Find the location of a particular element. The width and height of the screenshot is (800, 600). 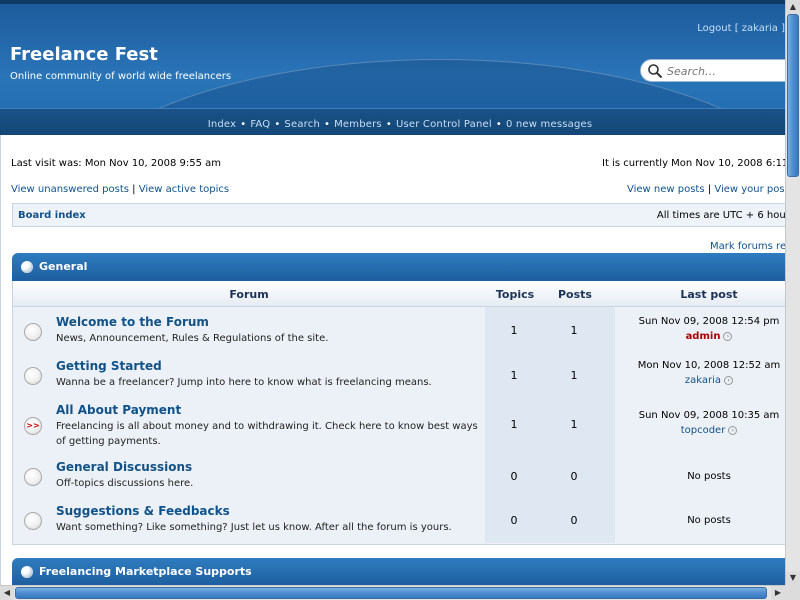

header-forum: Forum is located at coordinates (249, 294).